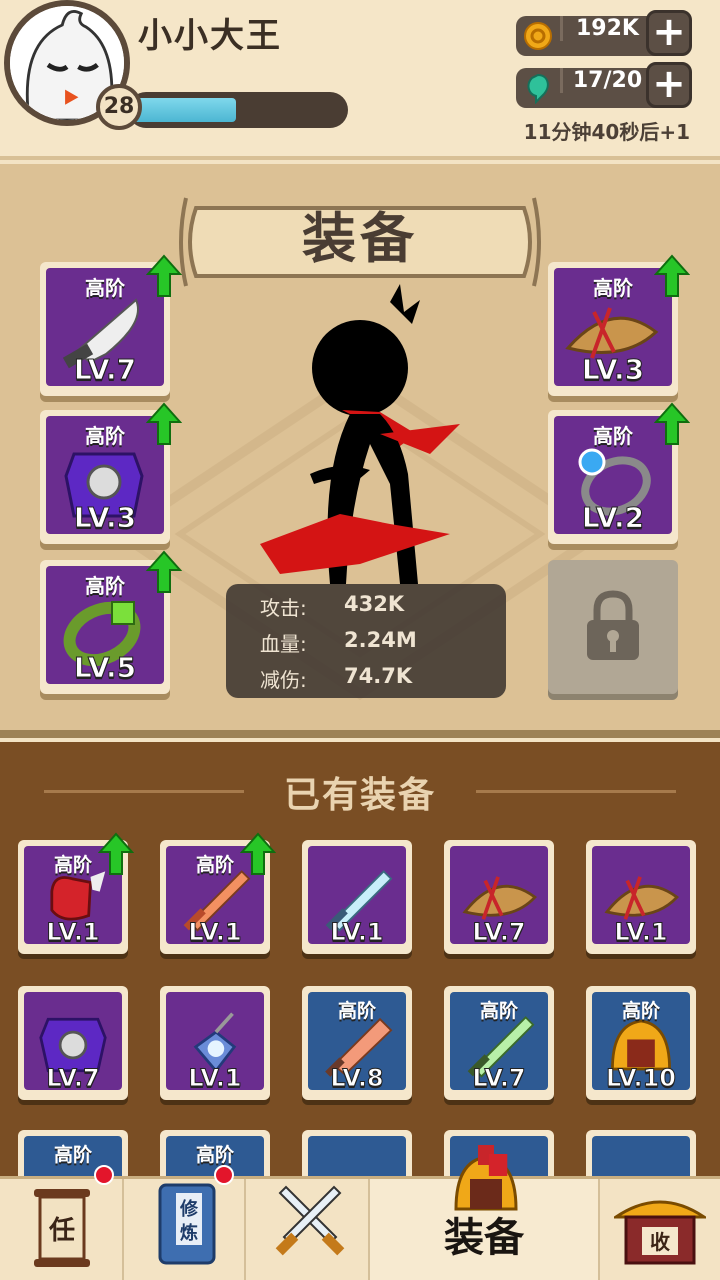 The width and height of the screenshot is (720, 1280). I want to click on energy-regen-timer: 11分钟40秒后+1, so click(606, 132).